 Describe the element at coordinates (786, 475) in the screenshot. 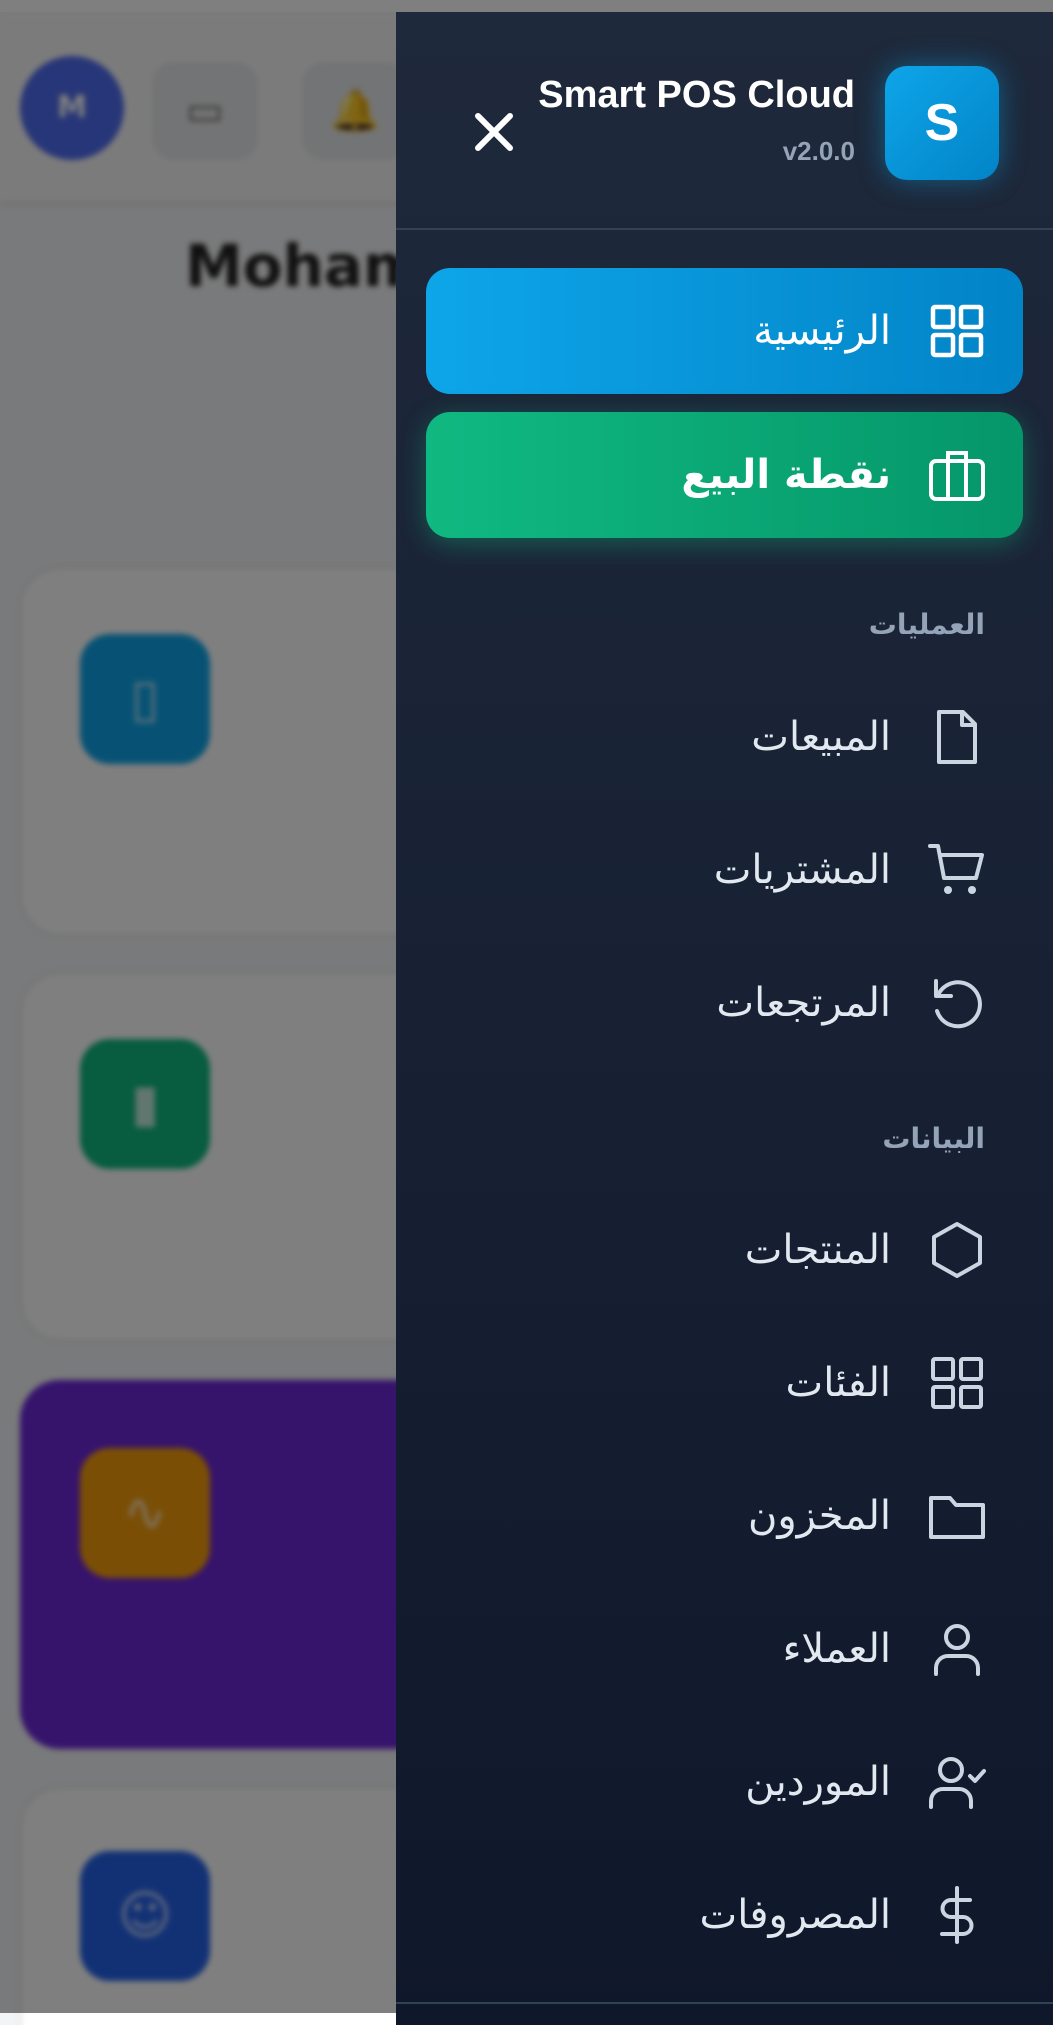

I see `nav-pos-label: نقطة البيع` at that location.